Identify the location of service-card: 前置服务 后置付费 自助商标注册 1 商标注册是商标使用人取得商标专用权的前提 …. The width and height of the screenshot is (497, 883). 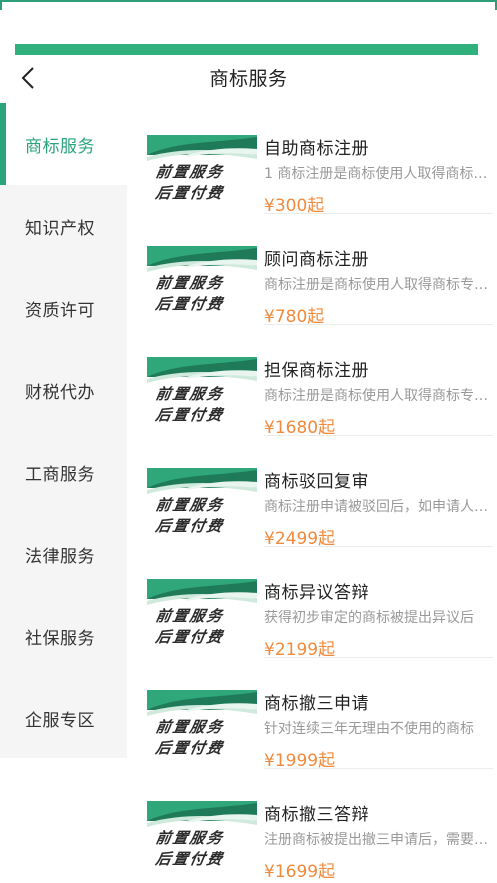
(312, 159).